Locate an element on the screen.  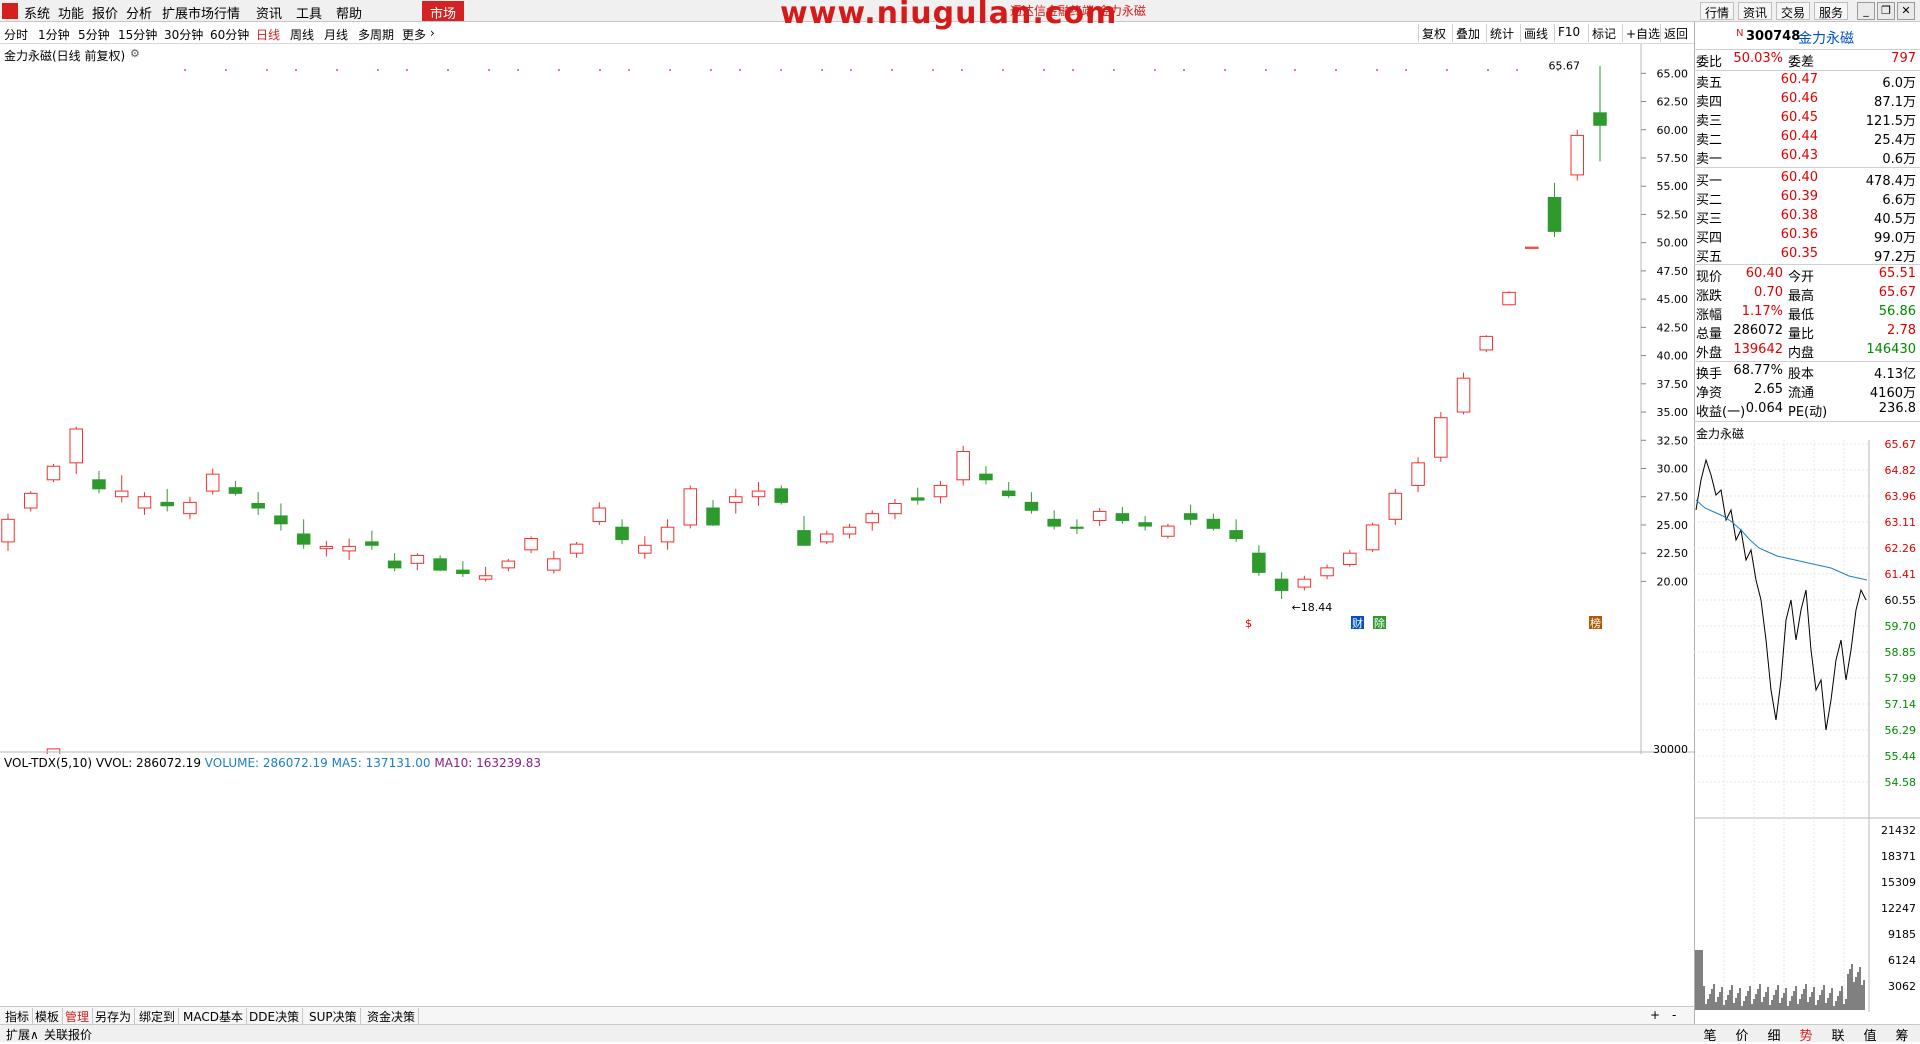
period-timeshare: 分时 is located at coordinates (16, 34).